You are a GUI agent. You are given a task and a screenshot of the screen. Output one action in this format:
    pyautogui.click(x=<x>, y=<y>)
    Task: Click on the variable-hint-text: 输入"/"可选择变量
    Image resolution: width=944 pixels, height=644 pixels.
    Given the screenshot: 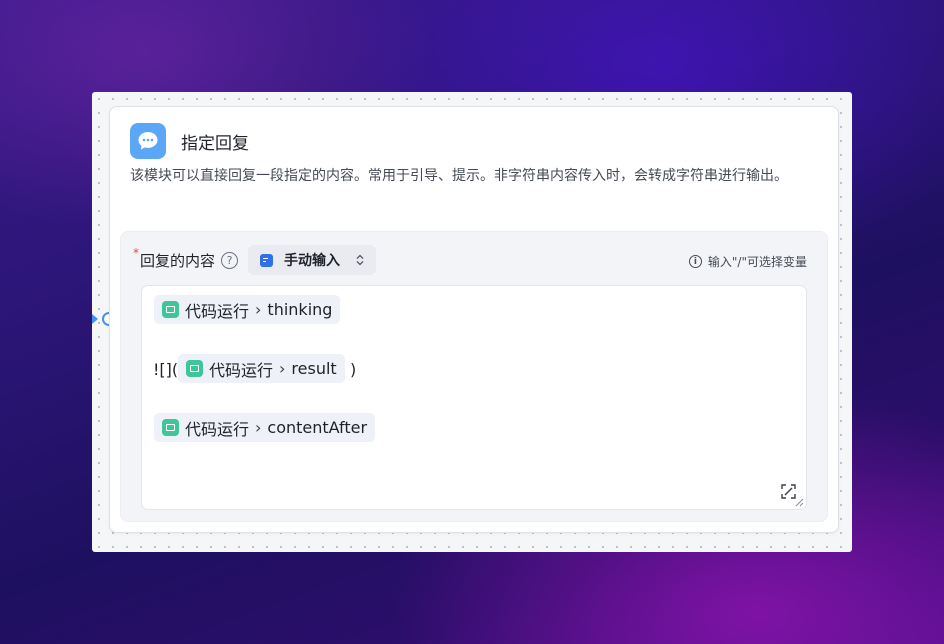 What is the action you would take?
    pyautogui.click(x=757, y=262)
    